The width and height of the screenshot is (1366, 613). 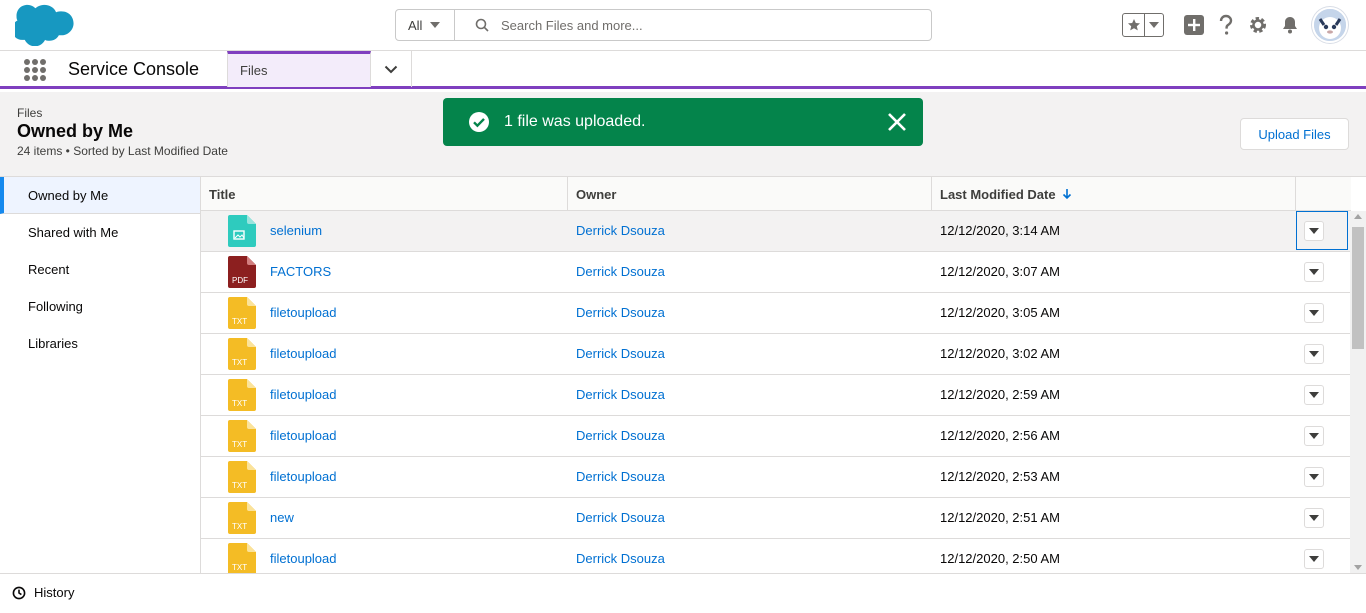 I want to click on user-avatar, so click(x=1330, y=25).